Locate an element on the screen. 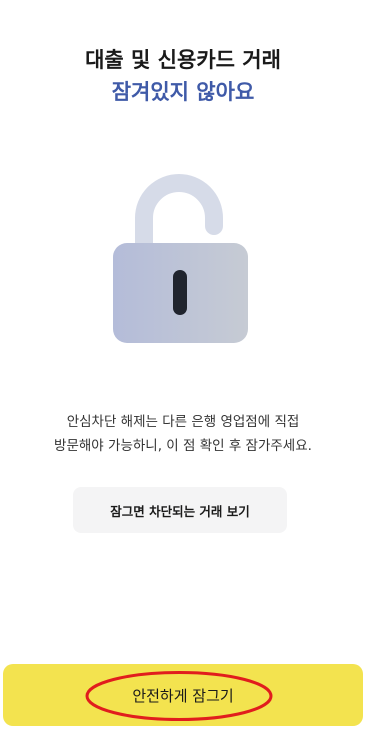  title-line-2: 잠겨있지 않아요 is located at coordinates (183, 92).